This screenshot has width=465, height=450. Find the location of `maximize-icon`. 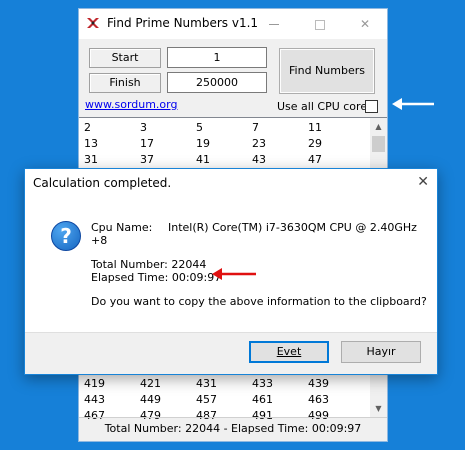

maximize-icon is located at coordinates (320, 24).